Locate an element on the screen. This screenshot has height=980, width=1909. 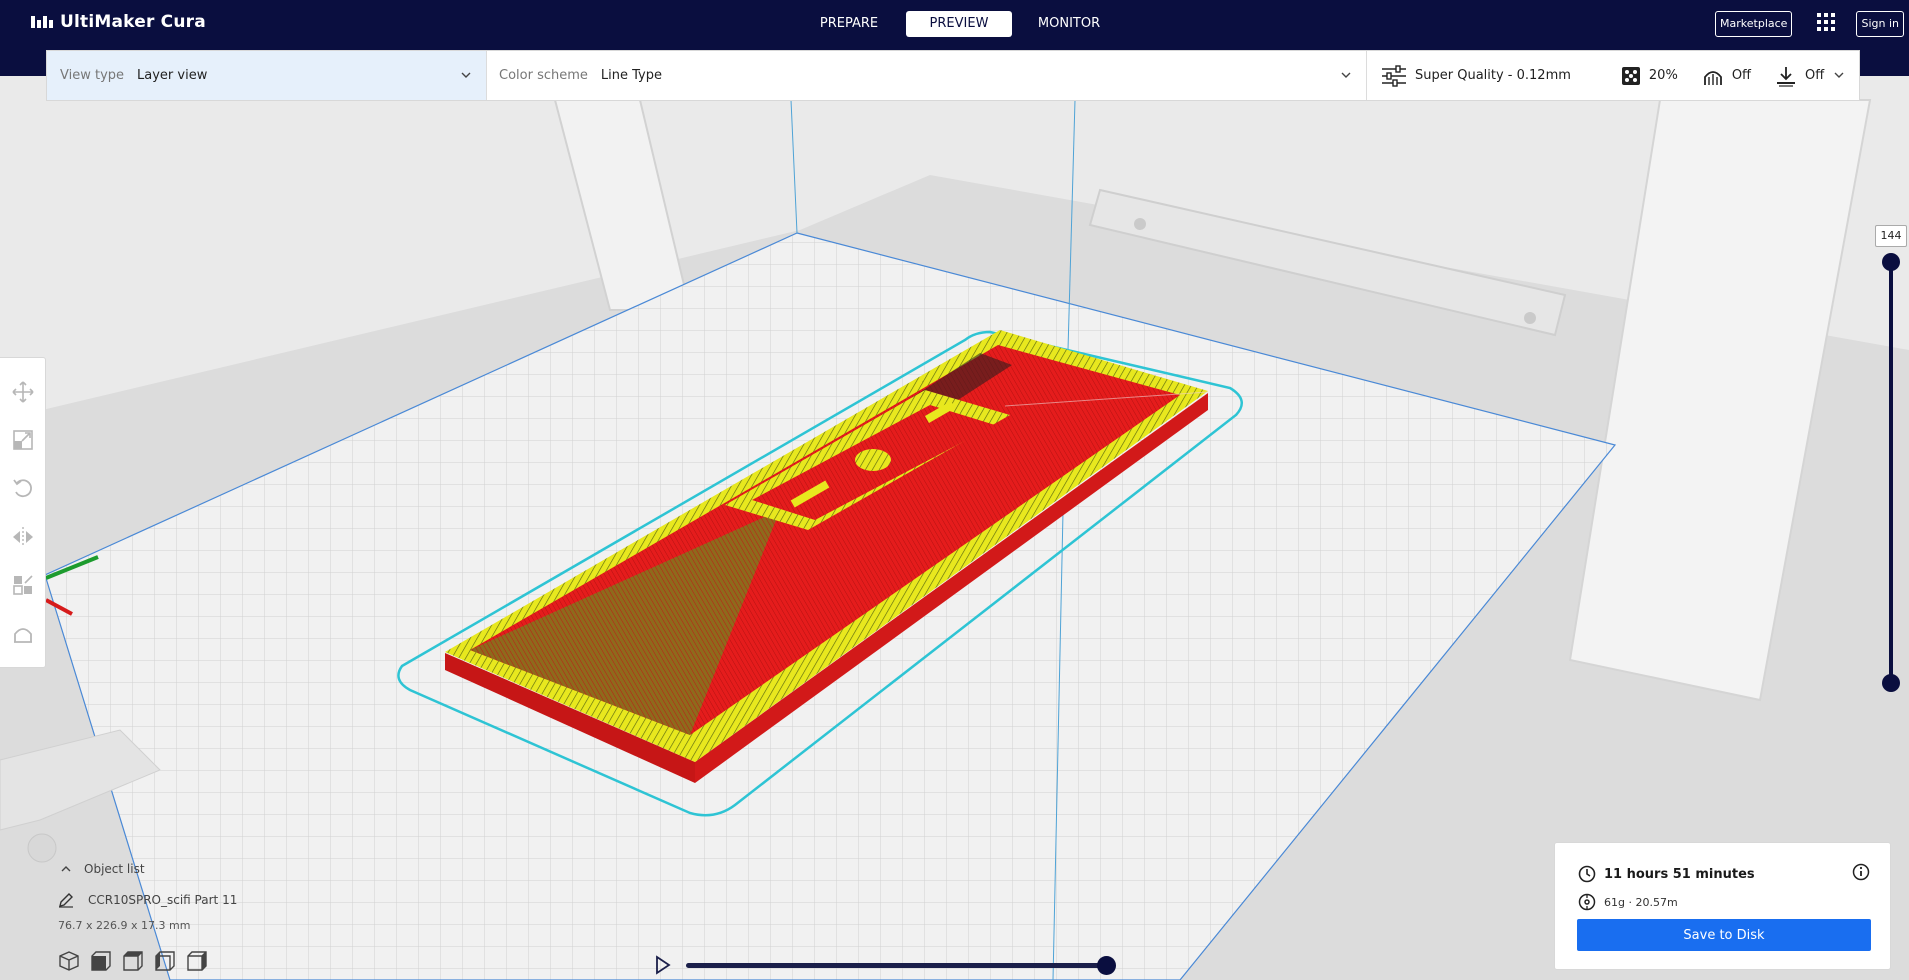
object-item: CCR10SPRO_scifi Part 11 is located at coordinates (147, 900).